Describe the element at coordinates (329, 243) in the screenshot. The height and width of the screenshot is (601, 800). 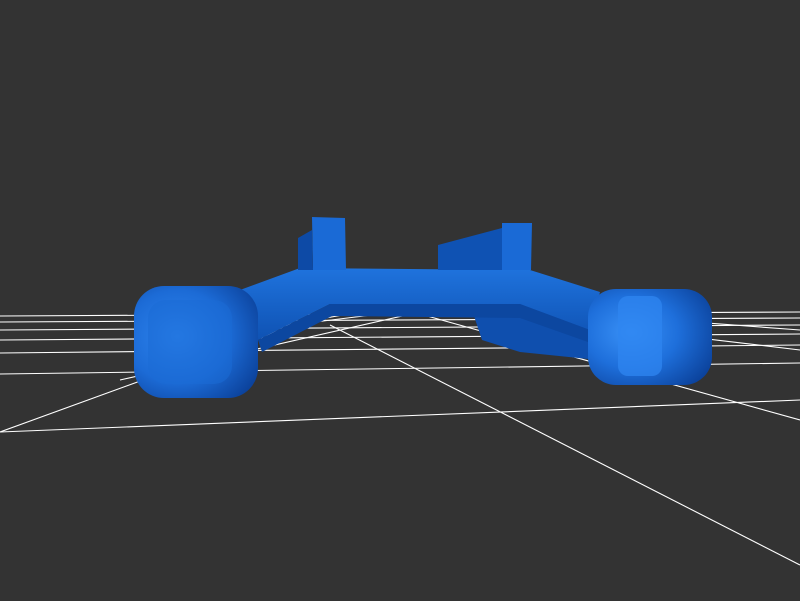
I see `model-left-tab` at that location.